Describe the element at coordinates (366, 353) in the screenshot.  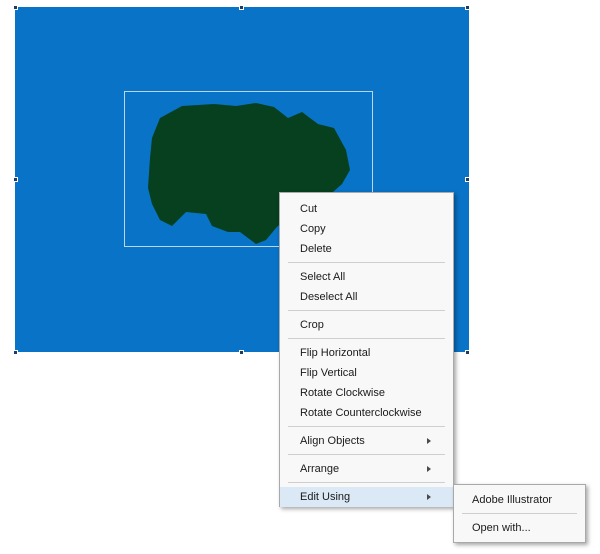
I see `menu-item-flip-horizontal: Flip Horizontal` at that location.